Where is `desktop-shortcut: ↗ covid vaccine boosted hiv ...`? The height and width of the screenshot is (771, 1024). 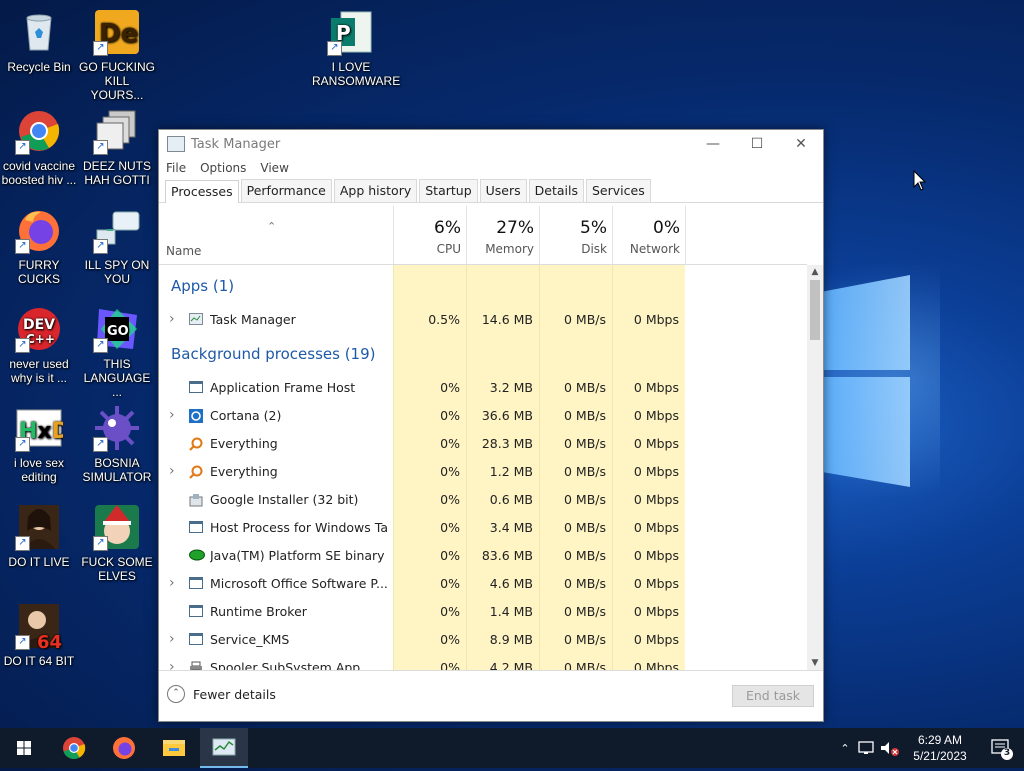
desktop-shortcut: ↗ covid vaccine boosted hiv ... is located at coordinates (39, 147).